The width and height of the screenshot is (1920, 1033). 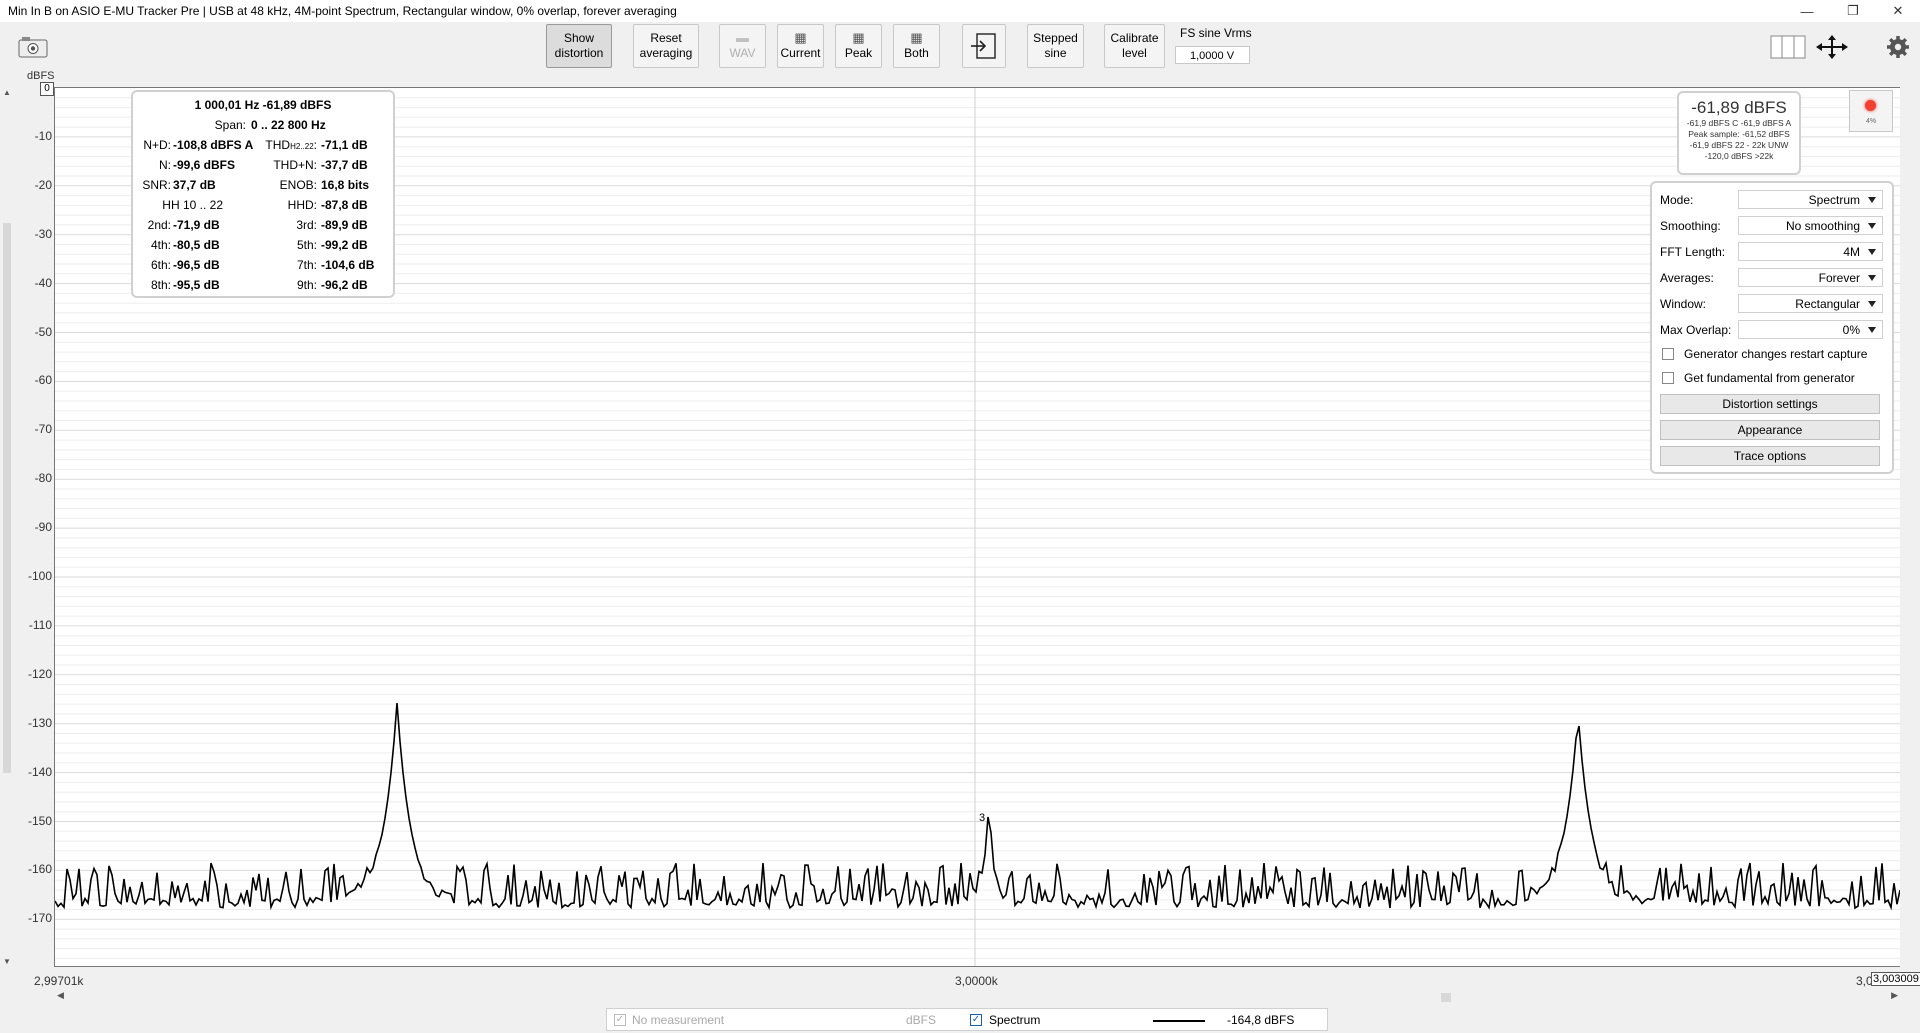 I want to click on generator-restart-checkbox, so click(x=1668, y=354).